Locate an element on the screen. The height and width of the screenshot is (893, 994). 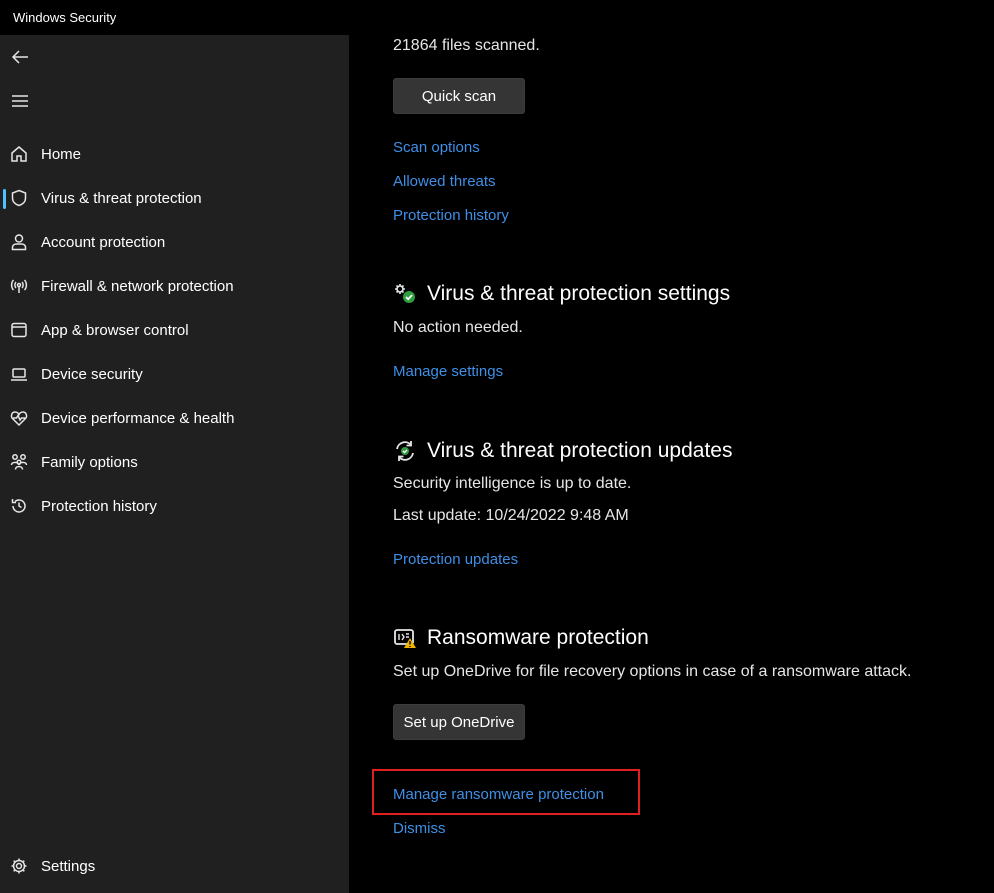
heart-pulse-icon is located at coordinates (19, 418).